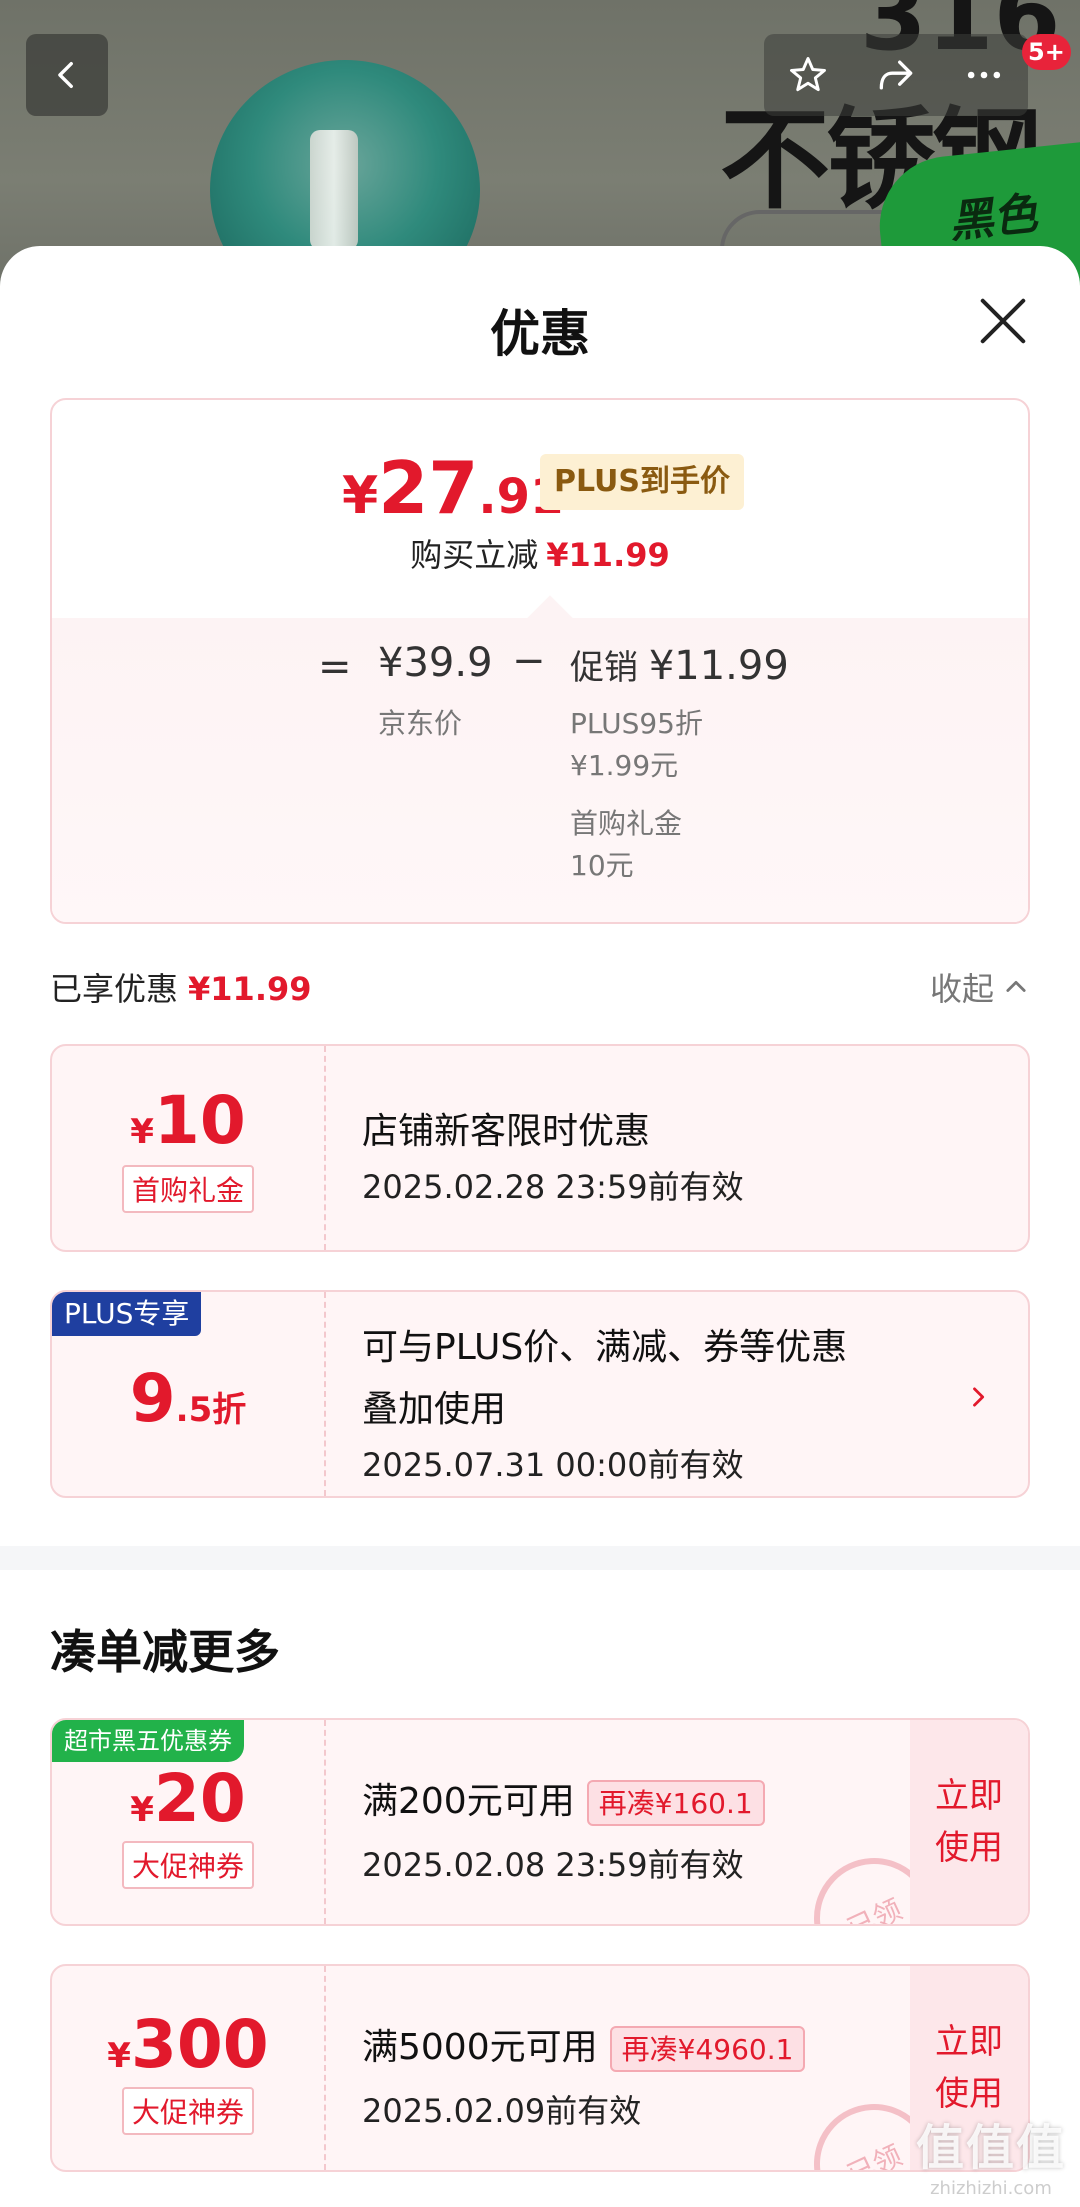  I want to click on enjoyed-discount: 已享优惠 ¥11.99, so click(181, 987).